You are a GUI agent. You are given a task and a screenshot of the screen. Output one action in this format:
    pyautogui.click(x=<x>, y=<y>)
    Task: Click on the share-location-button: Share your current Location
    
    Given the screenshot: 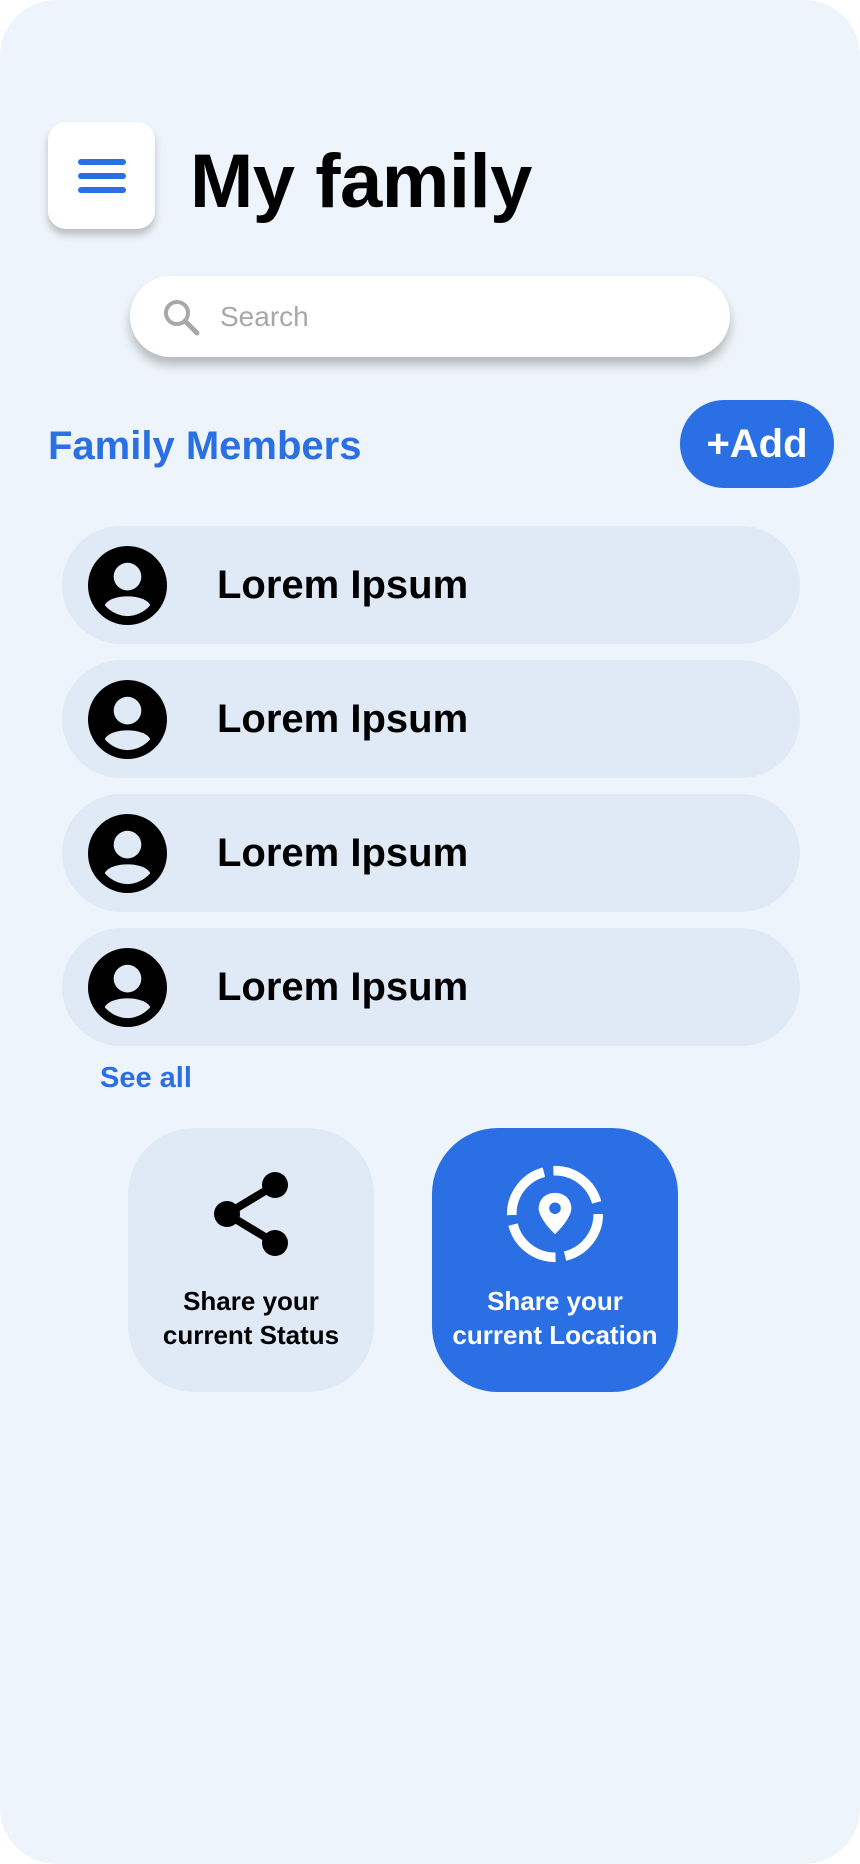 What is the action you would take?
    pyautogui.click(x=555, y=1260)
    